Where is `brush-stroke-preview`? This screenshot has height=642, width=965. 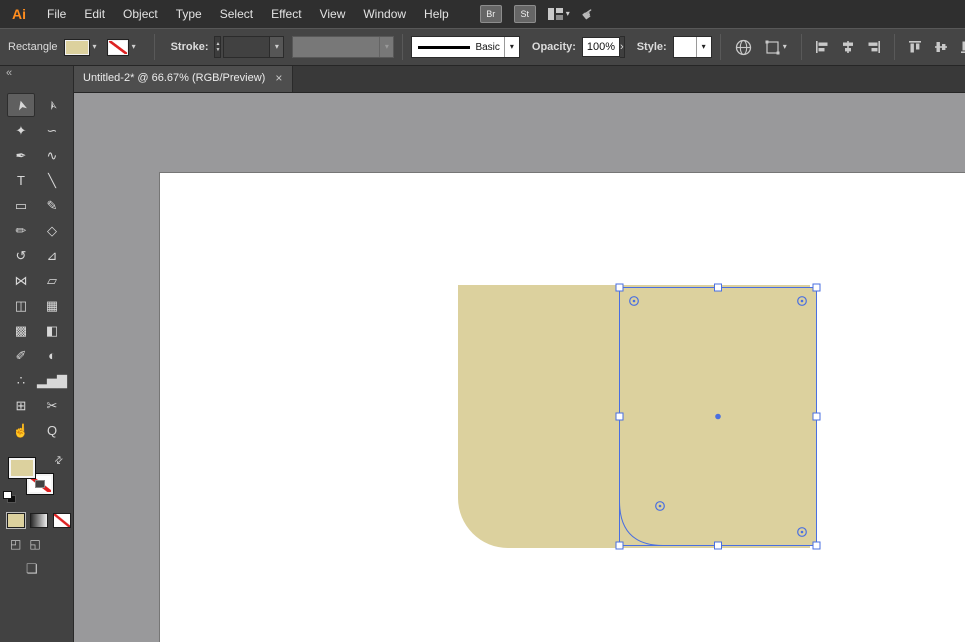
brush-stroke-preview is located at coordinates (444, 47).